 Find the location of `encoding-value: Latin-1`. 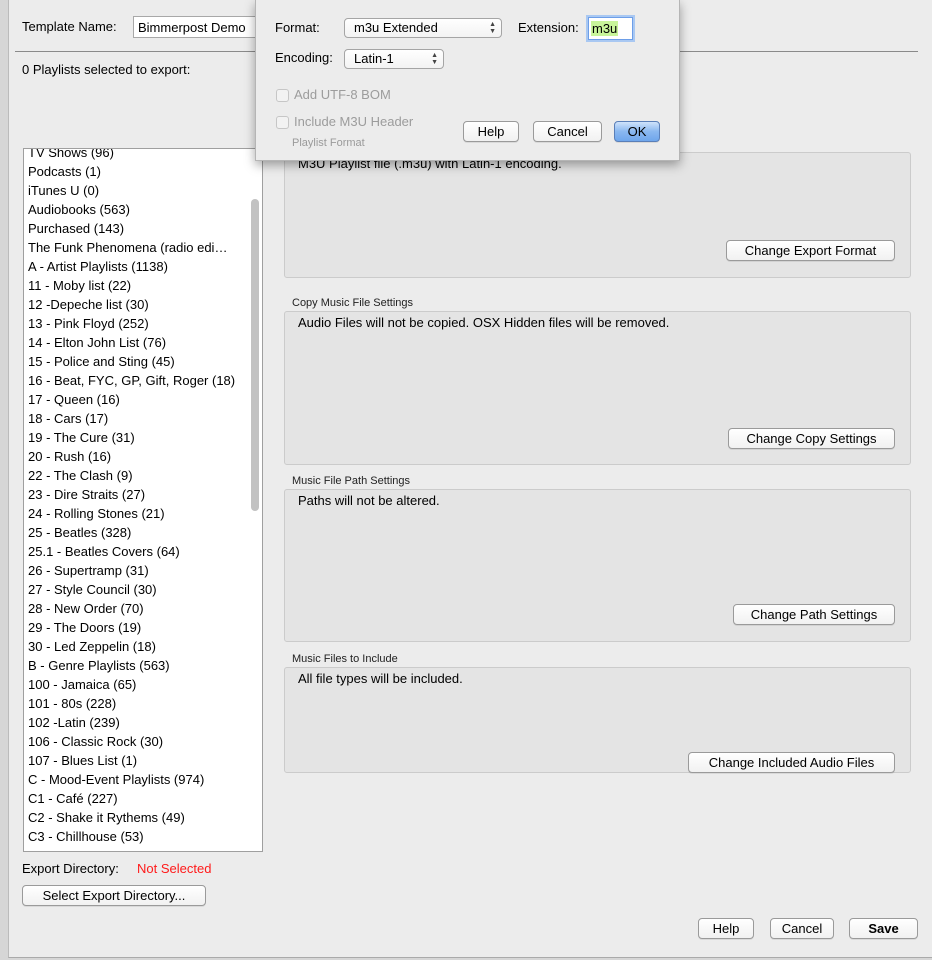

encoding-value: Latin-1 is located at coordinates (374, 58).